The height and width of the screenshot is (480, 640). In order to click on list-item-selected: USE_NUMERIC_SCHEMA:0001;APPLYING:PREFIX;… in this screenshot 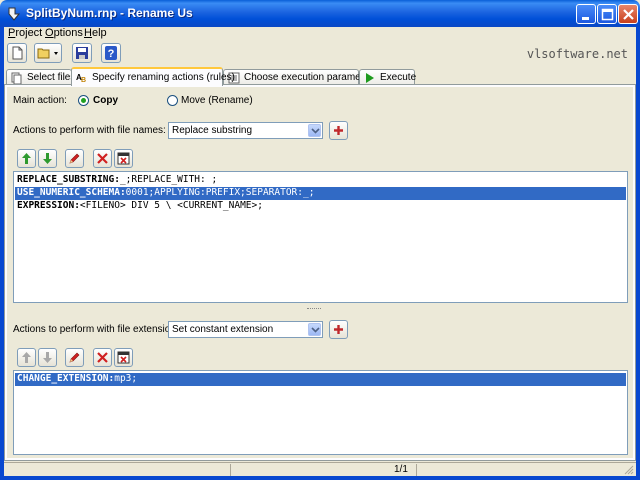, I will do `click(320, 193)`.